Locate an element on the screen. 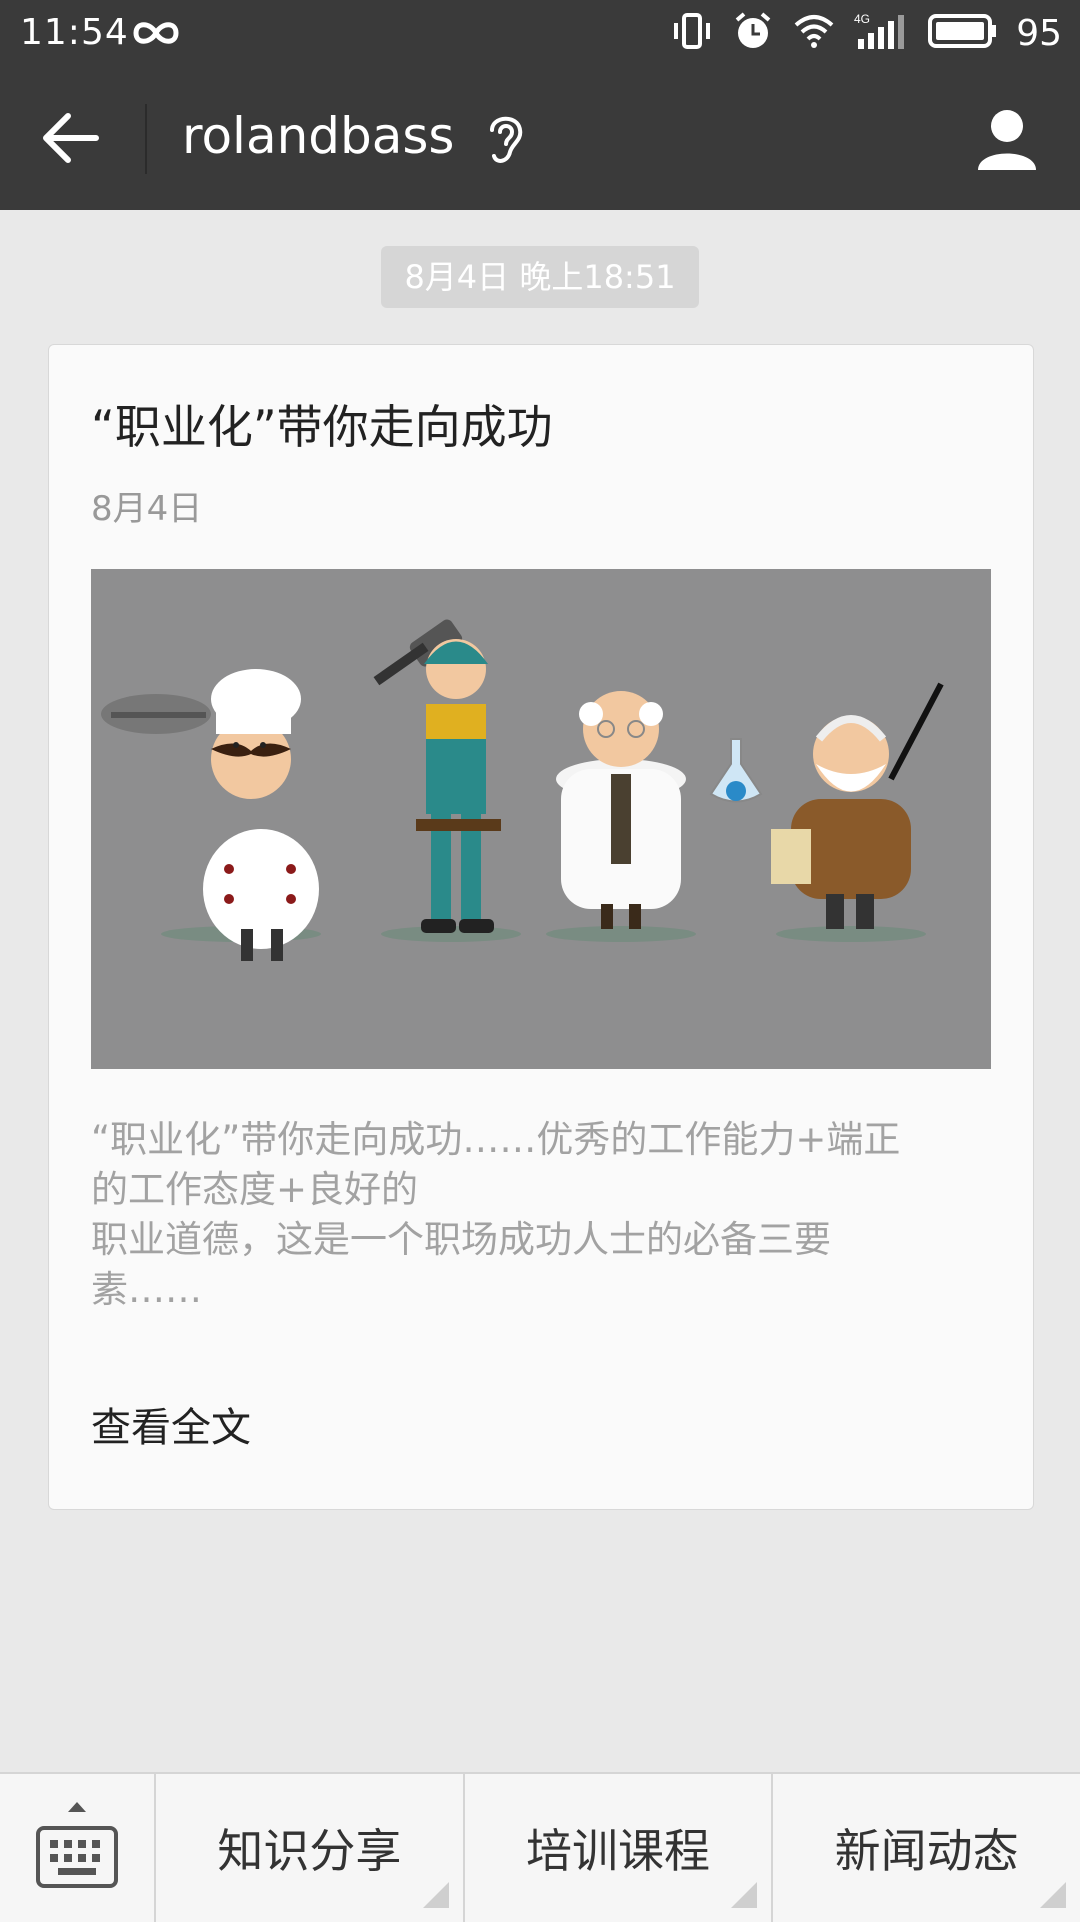 This screenshot has height=1922, width=1080. profile-button is located at coordinates (1007, 139).